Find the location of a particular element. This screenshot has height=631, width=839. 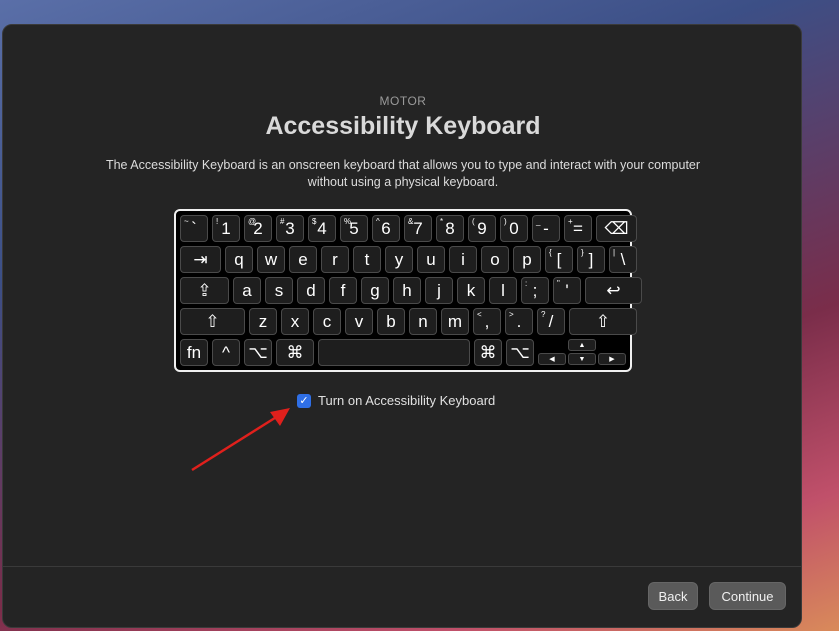

key-label: 7 is located at coordinates (418, 228).